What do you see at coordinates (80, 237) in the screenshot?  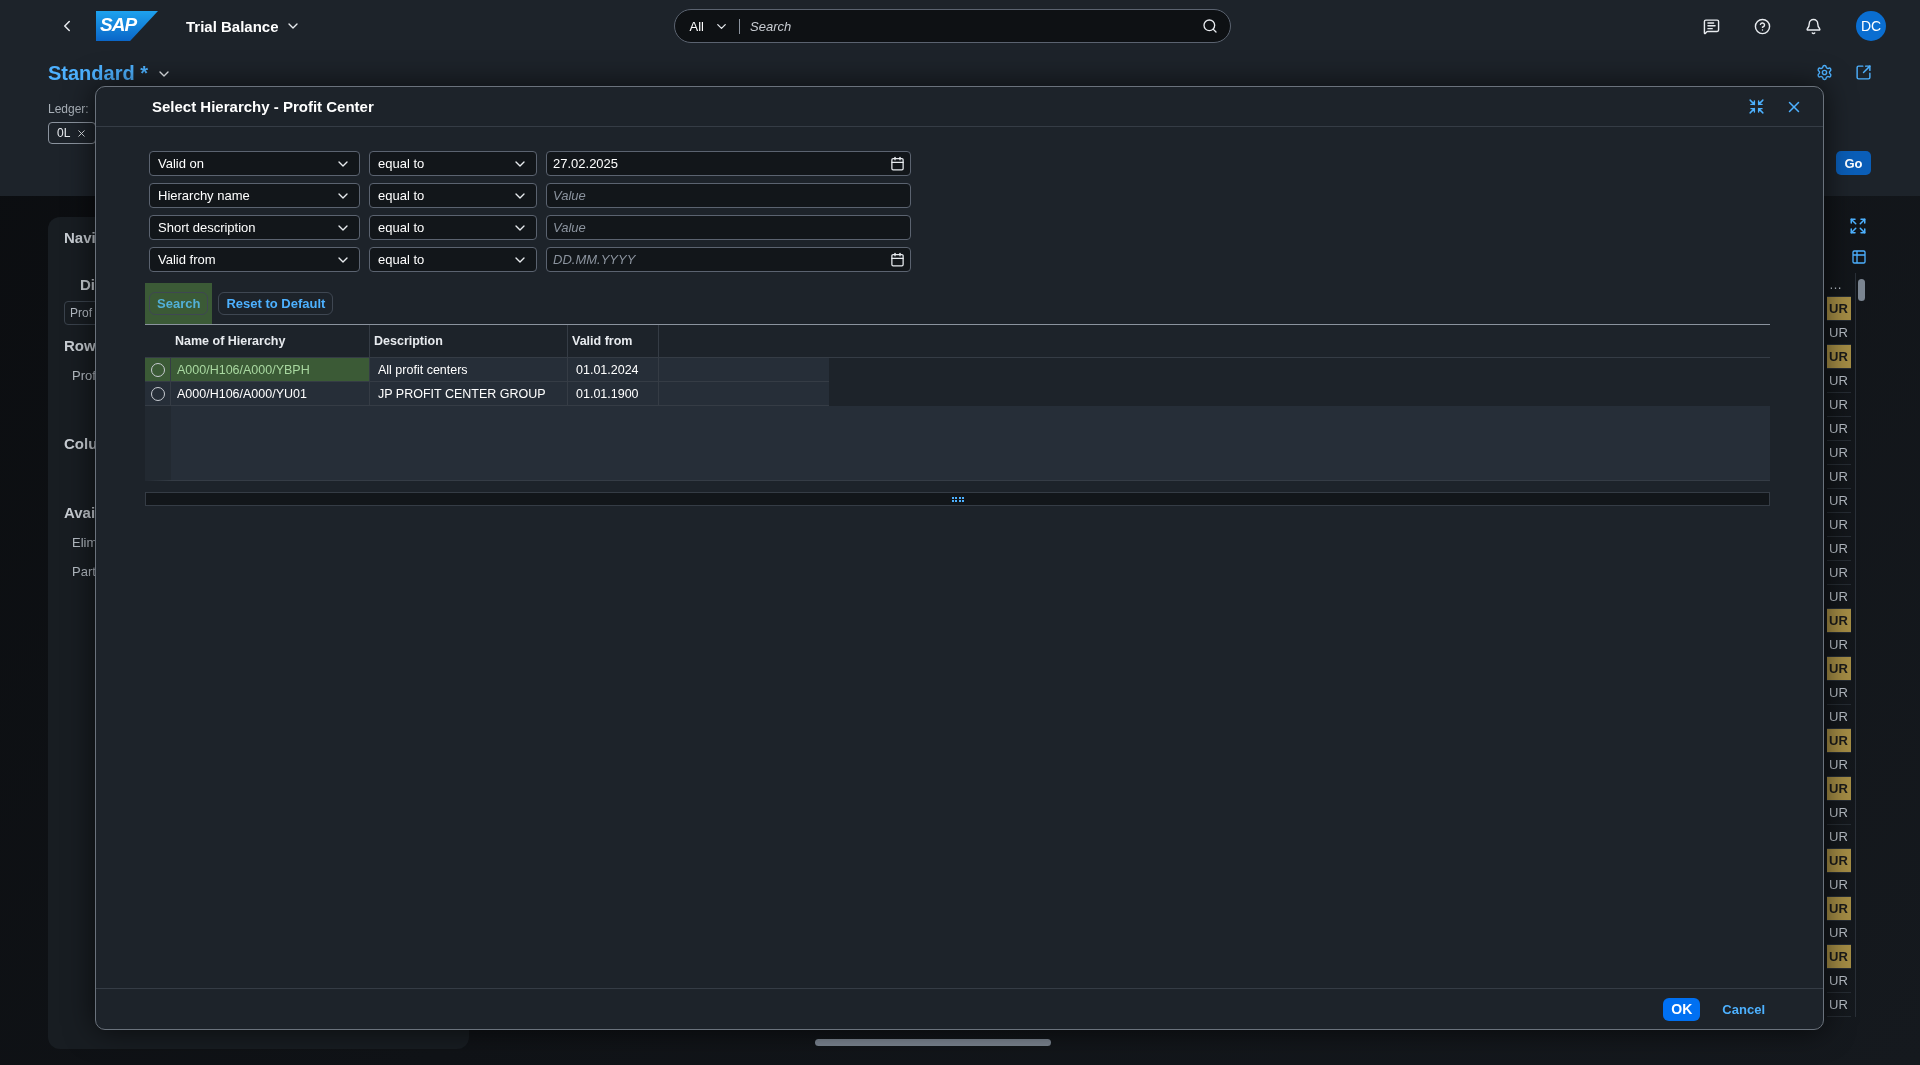 I see `panel-heading: Navi` at bounding box center [80, 237].